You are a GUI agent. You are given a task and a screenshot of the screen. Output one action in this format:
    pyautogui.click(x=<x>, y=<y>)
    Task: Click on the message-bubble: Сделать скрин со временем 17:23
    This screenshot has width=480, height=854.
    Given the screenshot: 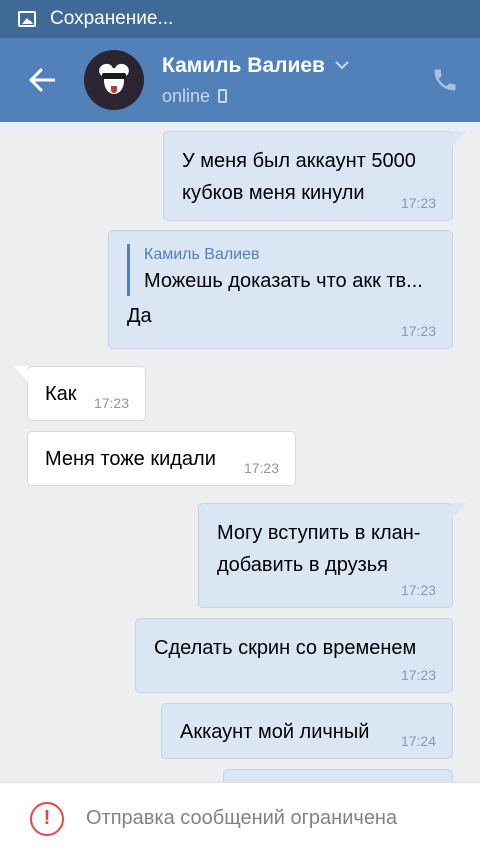 What is the action you would take?
    pyautogui.click(x=294, y=655)
    